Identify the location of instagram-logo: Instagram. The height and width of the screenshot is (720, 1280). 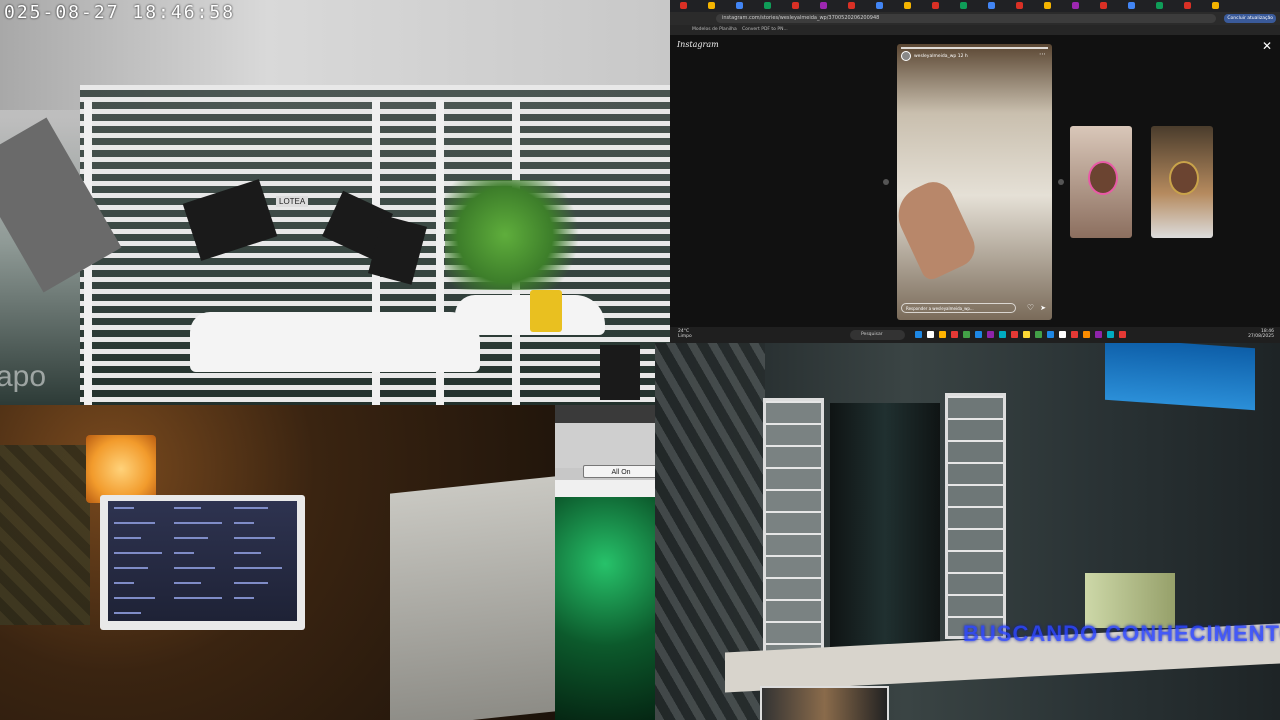
(698, 44).